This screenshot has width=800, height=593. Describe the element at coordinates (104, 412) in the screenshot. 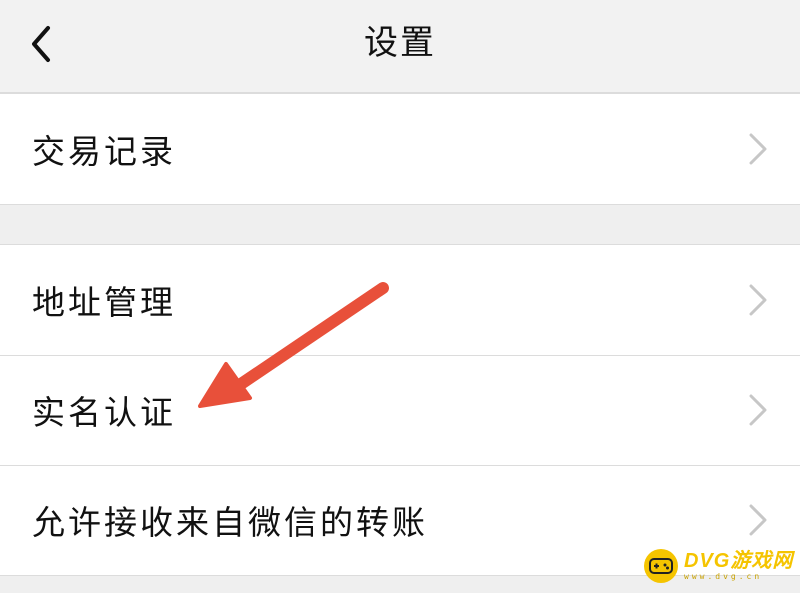

I see `row-label: 实名认证` at that location.